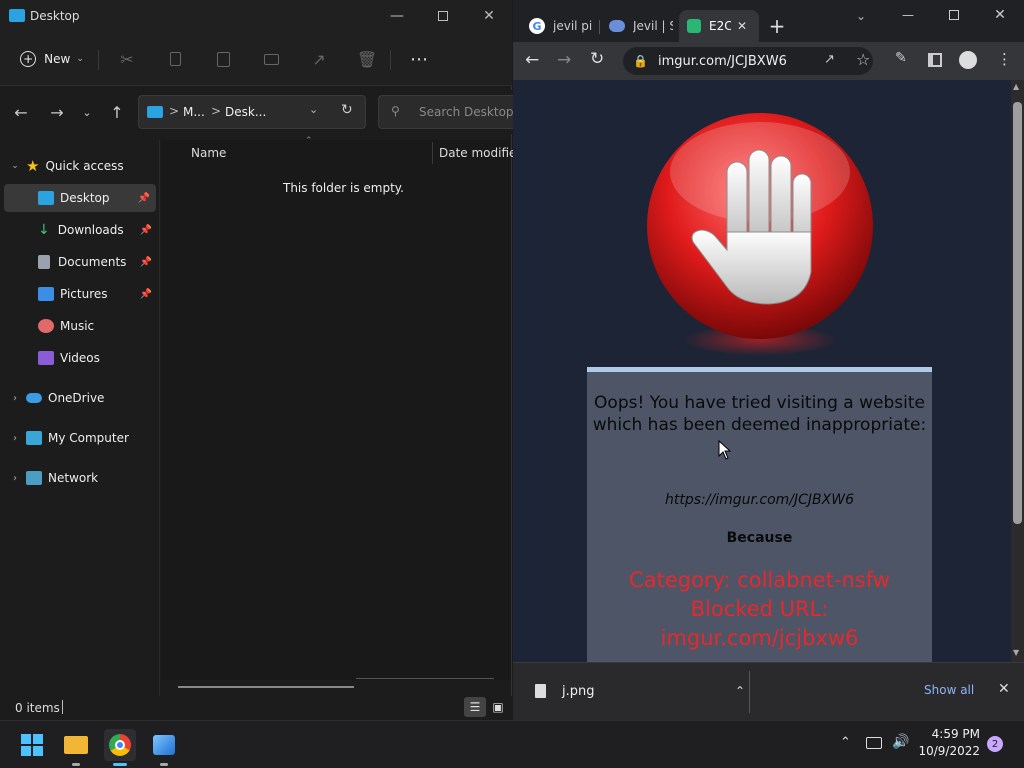 This screenshot has width=1024, height=768. I want to click on my-computer-label: My Computer, so click(88, 438).